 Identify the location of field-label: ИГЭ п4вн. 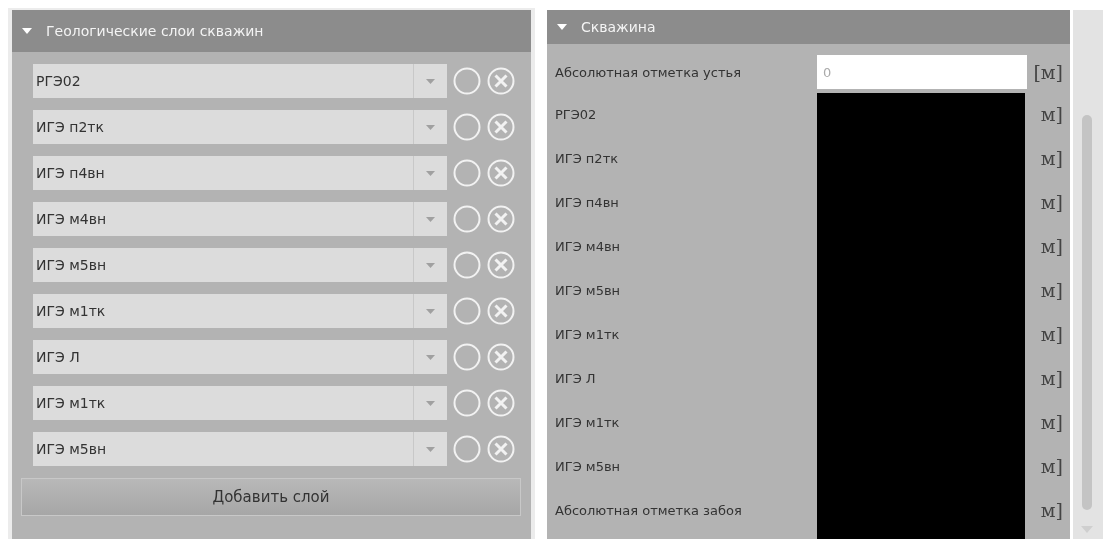
(587, 202).